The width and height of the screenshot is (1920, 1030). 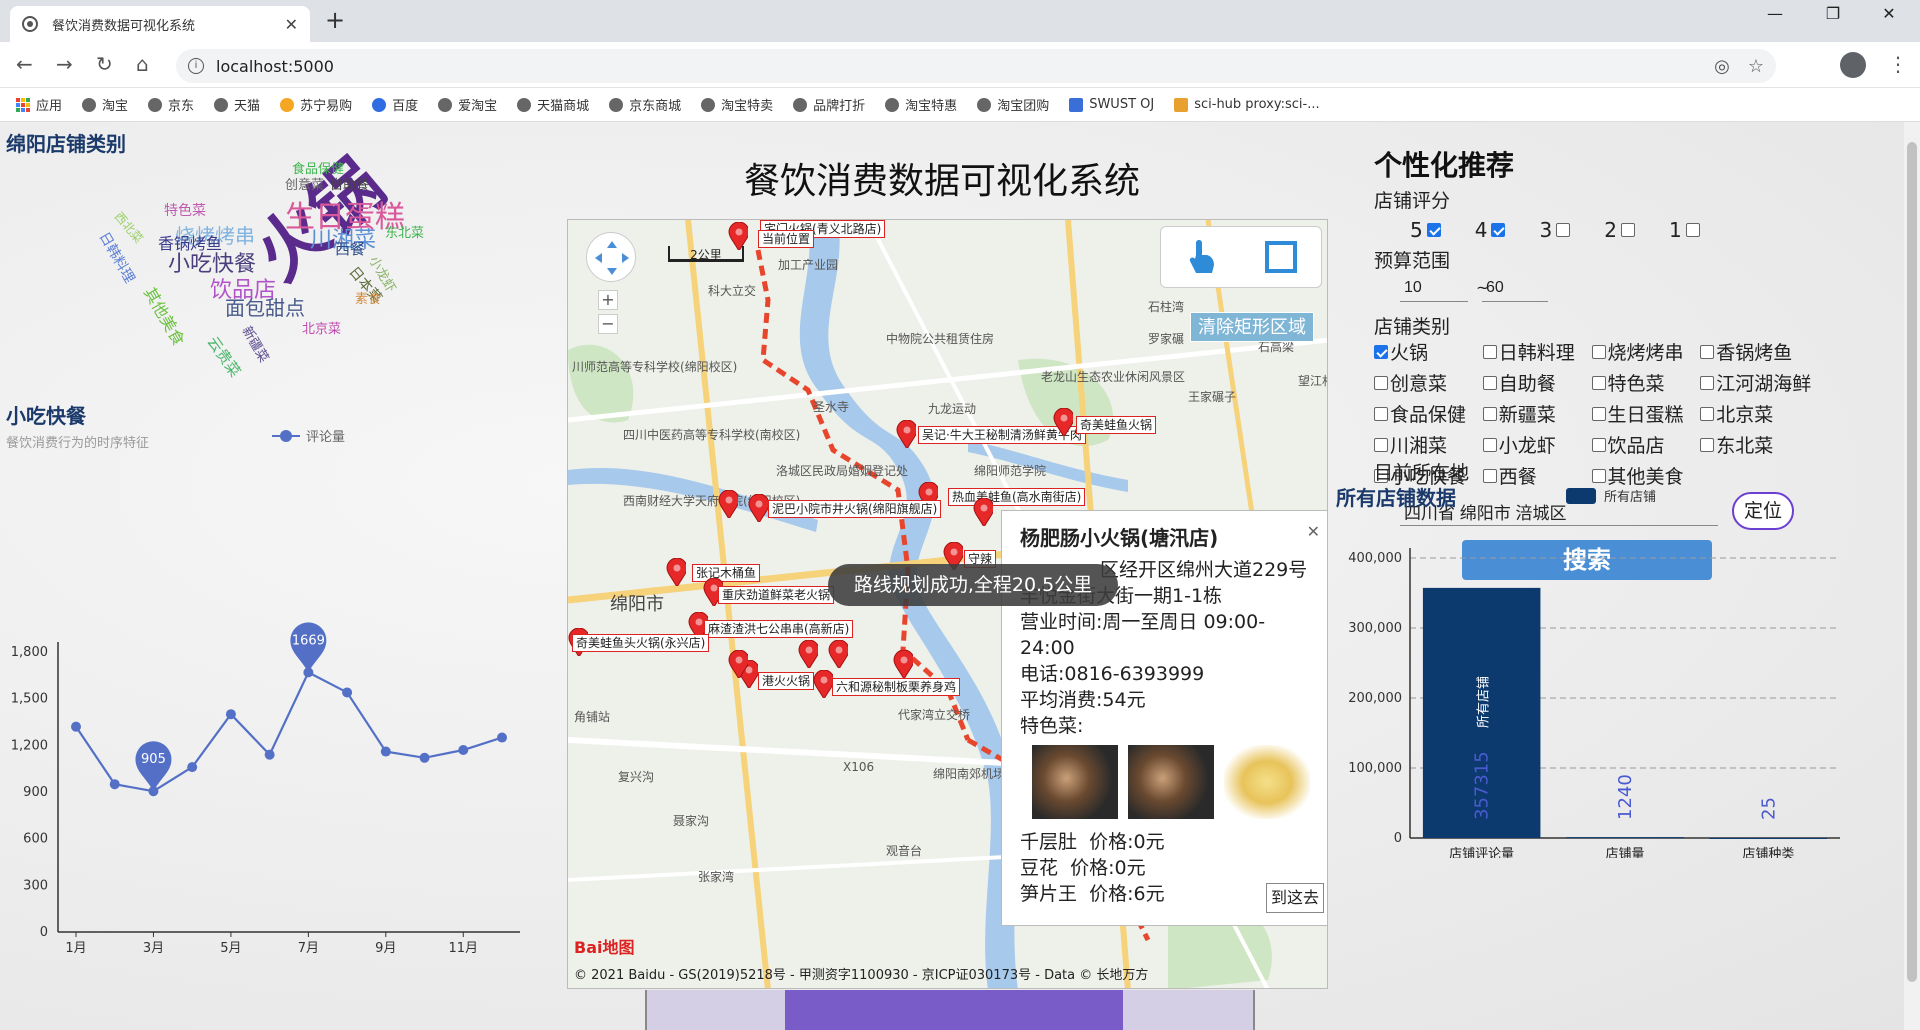 What do you see at coordinates (1912, 562) in the screenshot?
I see `scrollbar-thumb` at bounding box center [1912, 562].